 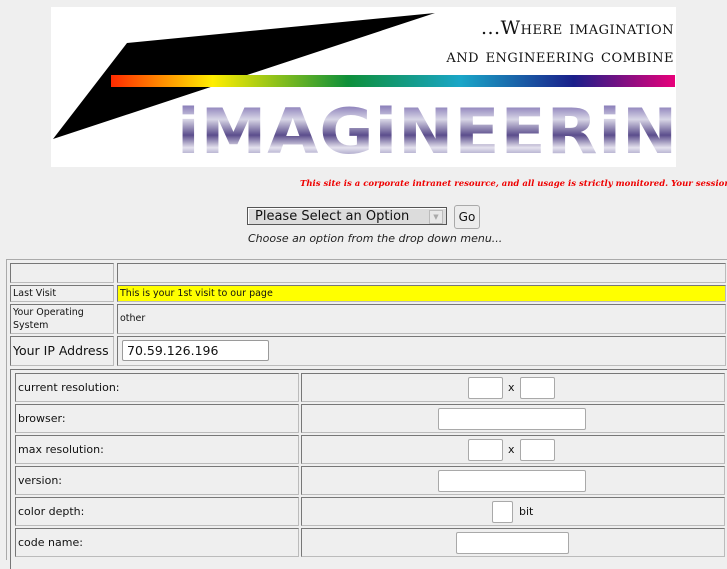 What do you see at coordinates (577, 28) in the screenshot?
I see `logo-tagline-1: ...Where imagination` at bounding box center [577, 28].